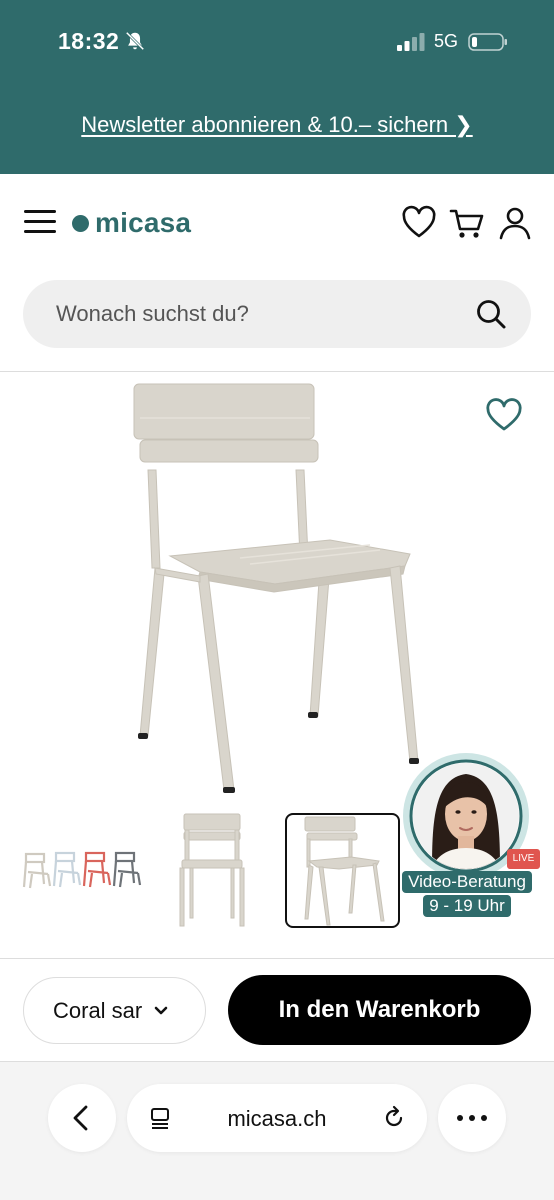  What do you see at coordinates (277, 1118) in the screenshot?
I see `address-bar: micasa.ch` at bounding box center [277, 1118].